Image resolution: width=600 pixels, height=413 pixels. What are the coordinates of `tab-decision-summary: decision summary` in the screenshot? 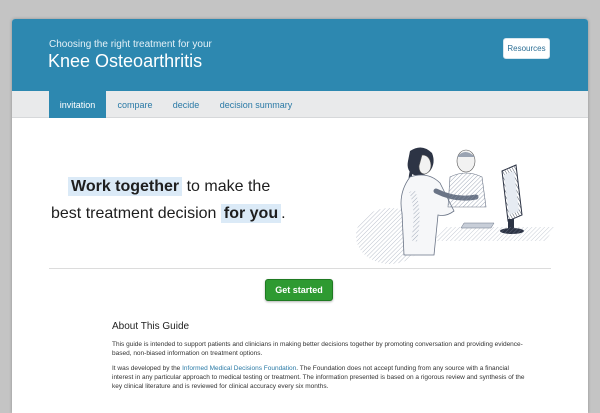 It's located at (256, 104).